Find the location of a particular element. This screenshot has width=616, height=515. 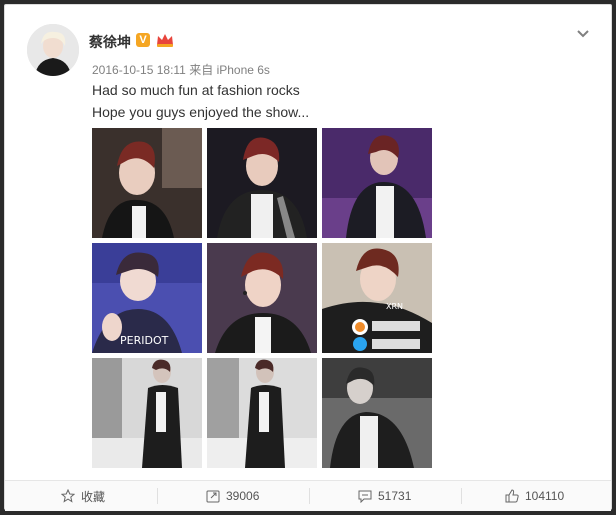

thumbs-up-icon is located at coordinates (512, 496).